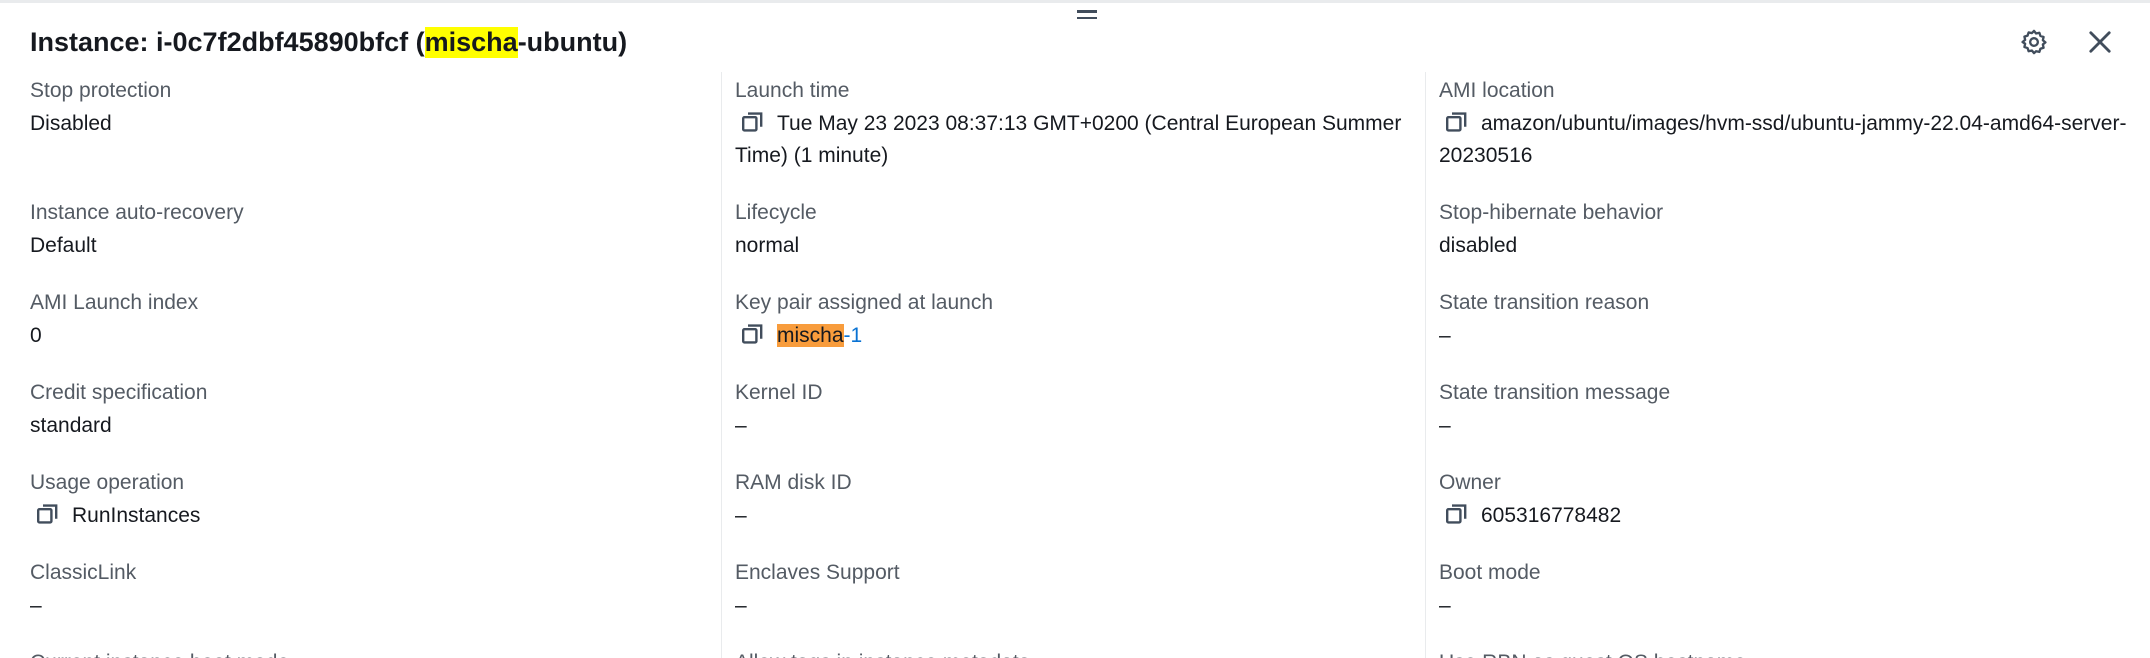 Image resolution: width=2150 pixels, height=658 pixels. What do you see at coordinates (365, 108) in the screenshot?
I see `field-stop-protection: Stop protection Disabled` at bounding box center [365, 108].